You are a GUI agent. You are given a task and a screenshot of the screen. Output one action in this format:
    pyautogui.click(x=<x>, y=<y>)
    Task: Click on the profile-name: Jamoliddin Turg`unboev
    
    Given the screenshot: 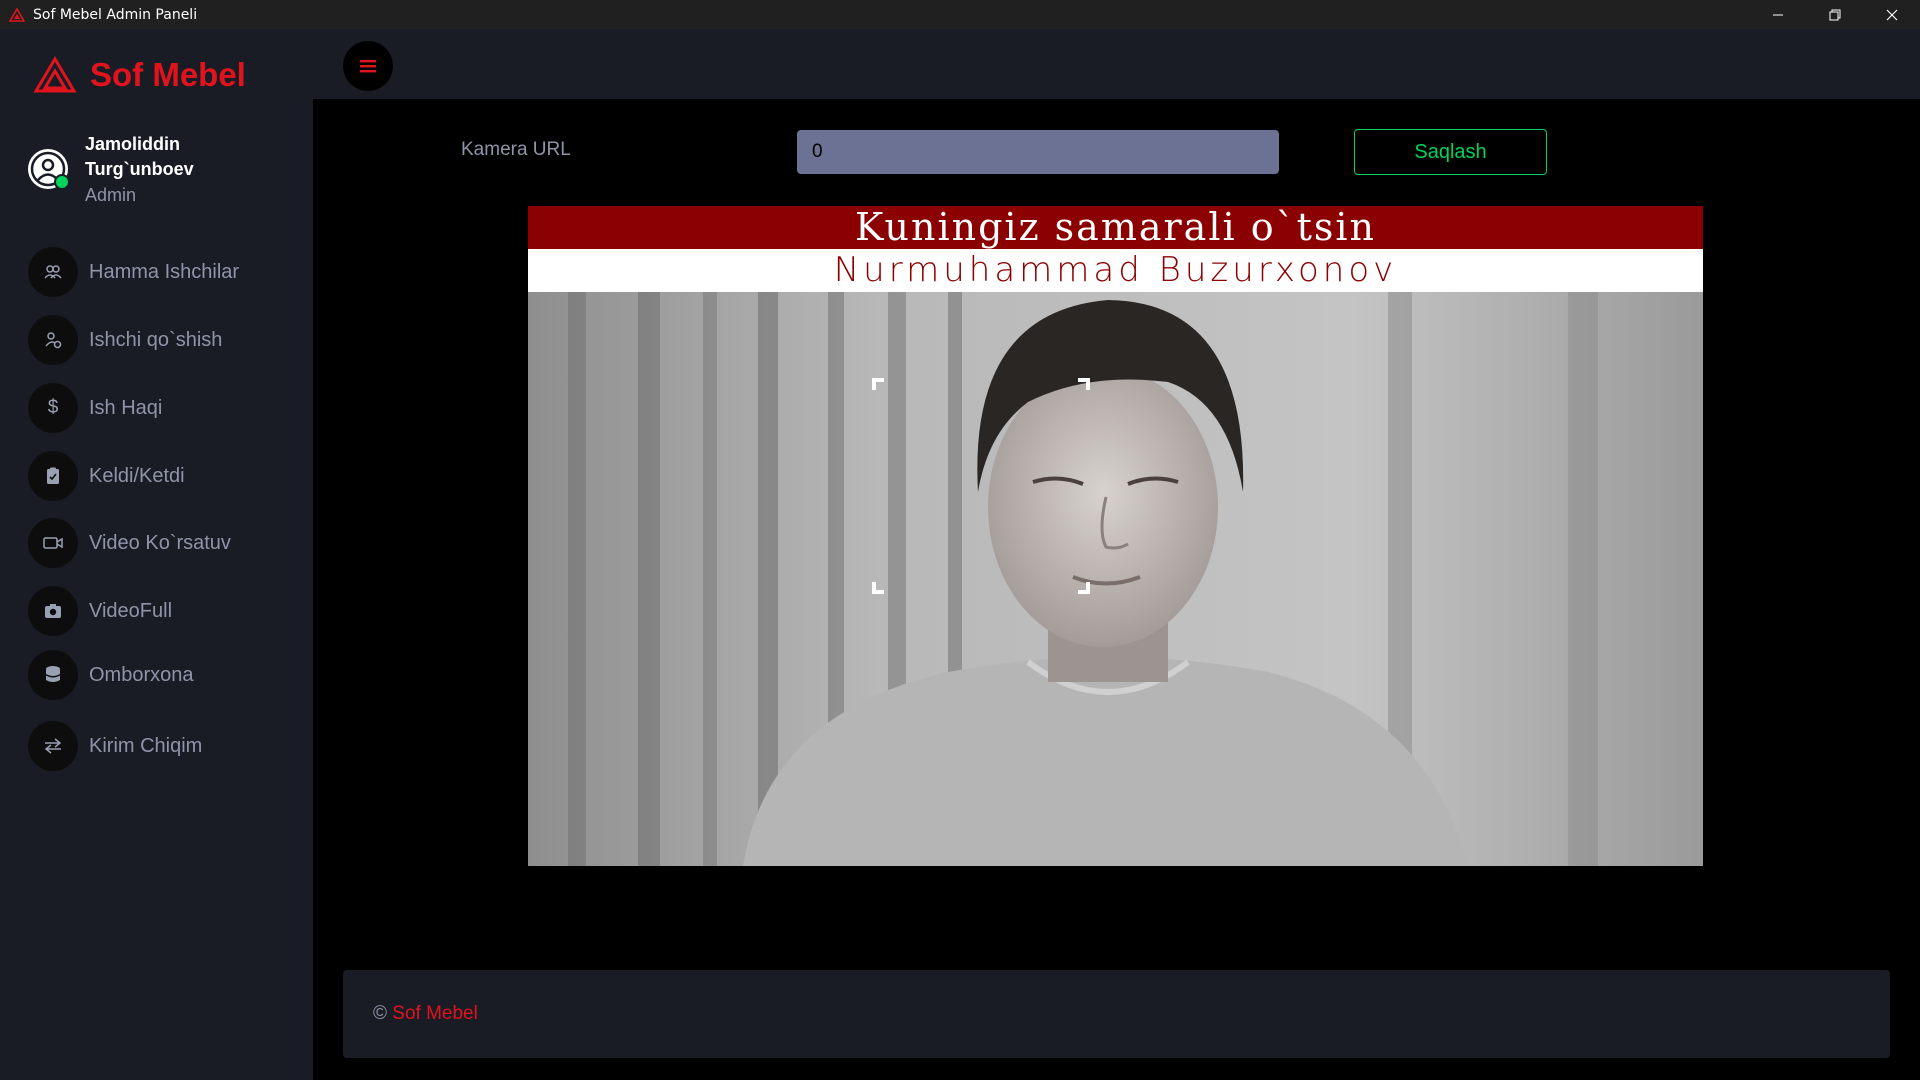 What is the action you would take?
    pyautogui.click(x=139, y=156)
    